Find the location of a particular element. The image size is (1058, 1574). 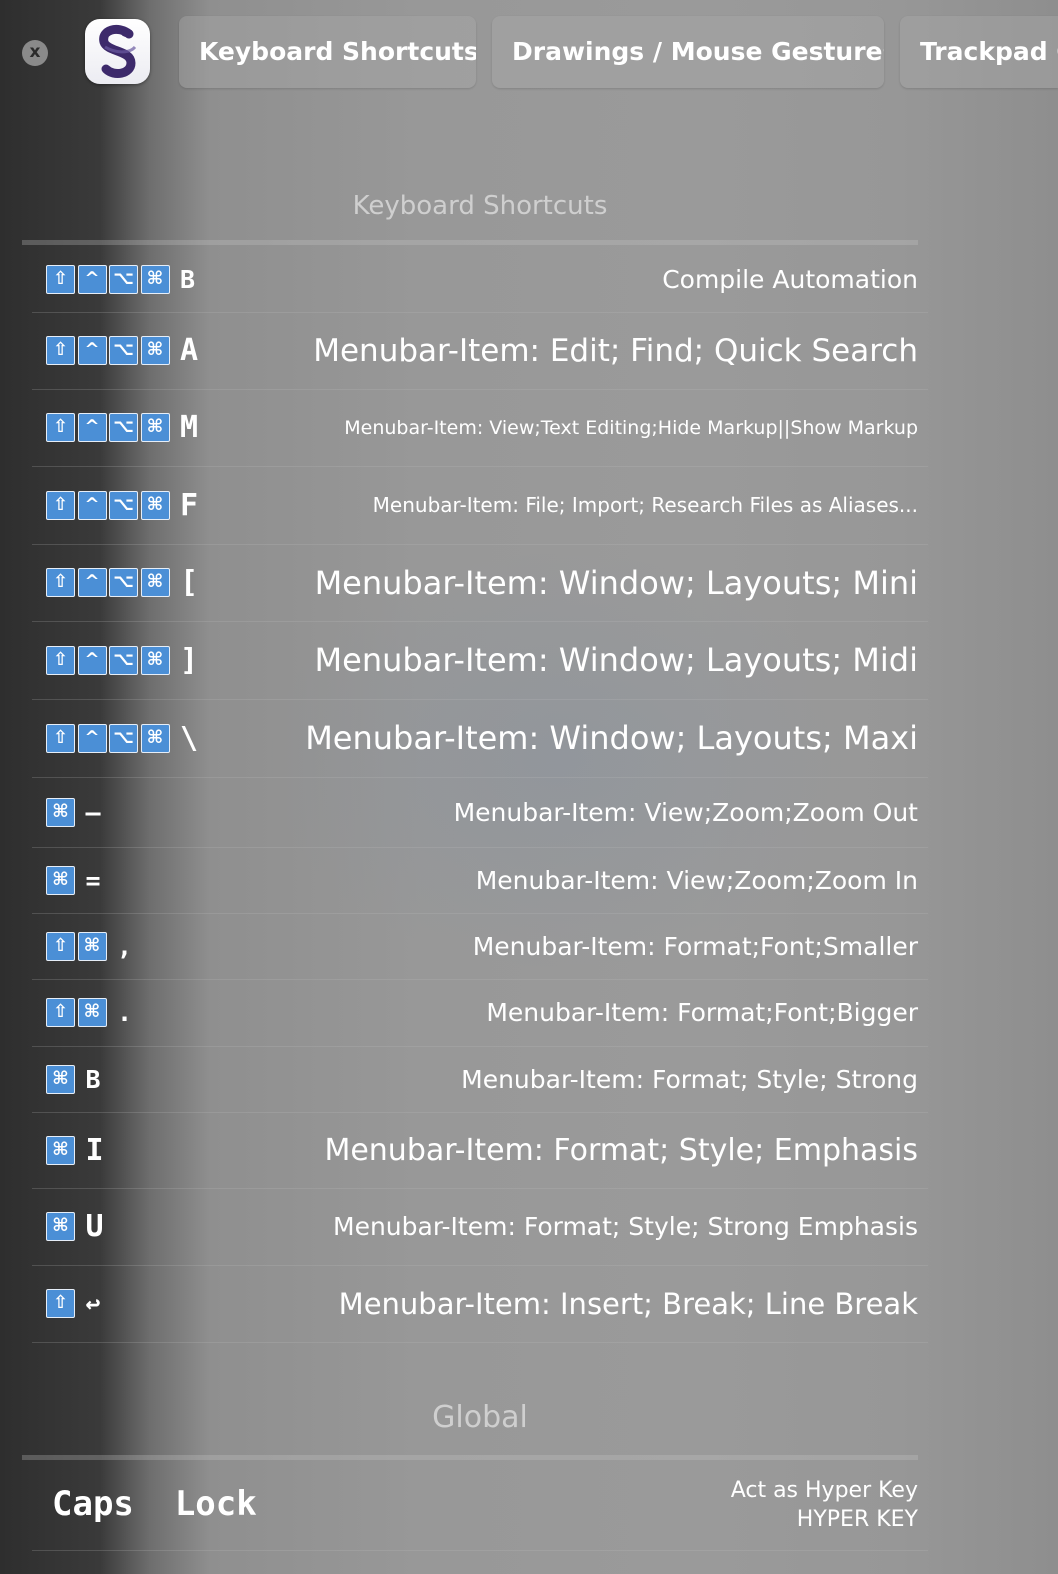

shortcut-key: [ is located at coordinates (189, 582).